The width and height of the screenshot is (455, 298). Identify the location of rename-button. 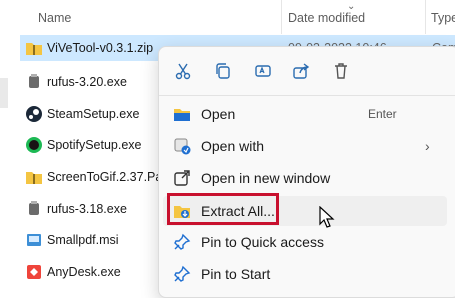
(263, 71).